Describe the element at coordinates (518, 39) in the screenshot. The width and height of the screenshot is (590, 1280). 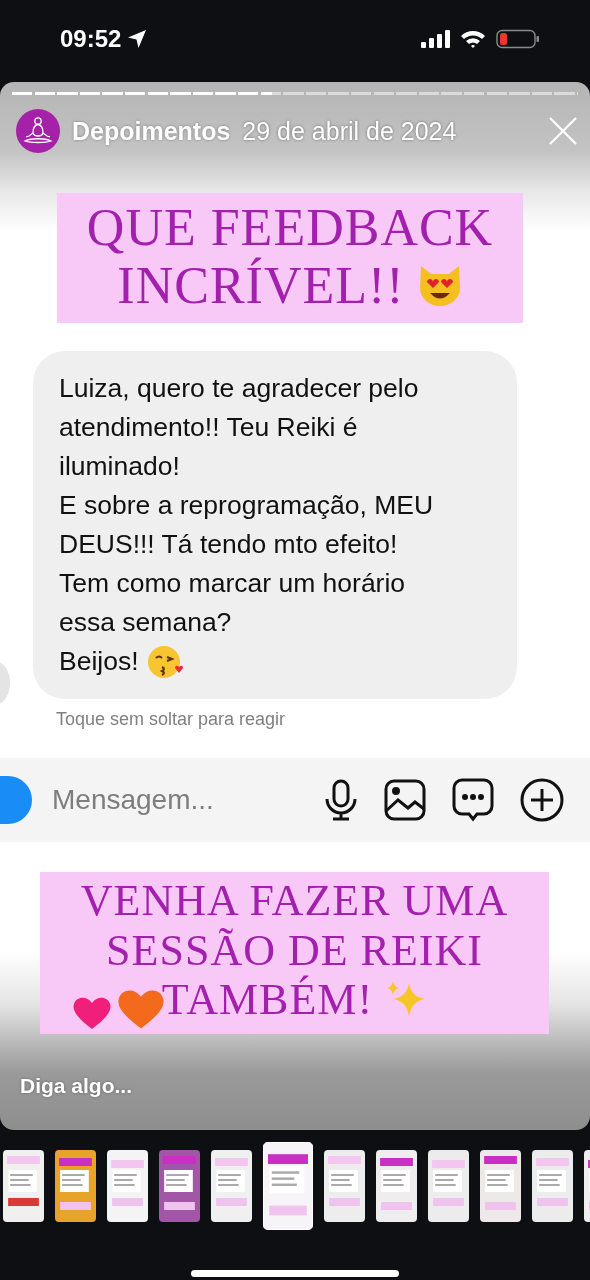
I see `battery-icon` at that location.